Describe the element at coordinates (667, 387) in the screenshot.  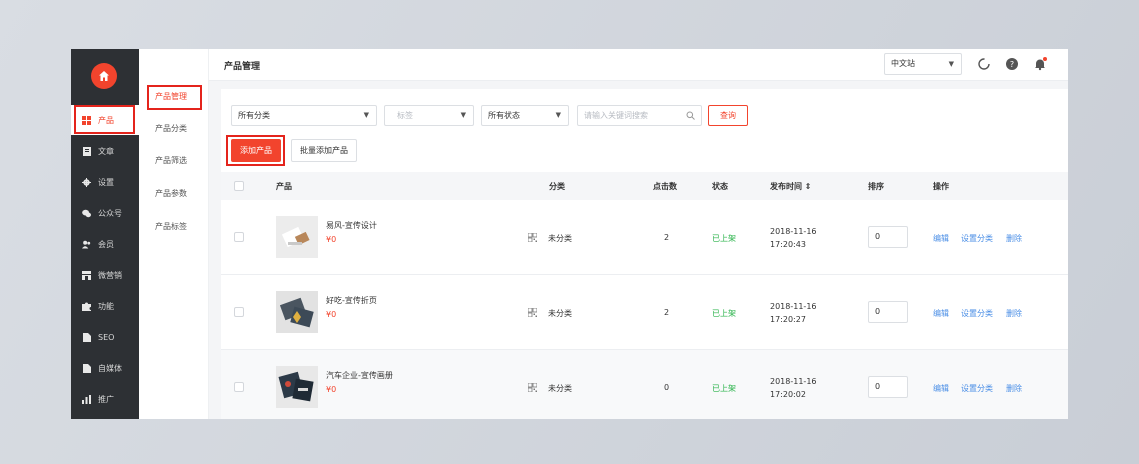
I see `product-clicks: 0` at that location.